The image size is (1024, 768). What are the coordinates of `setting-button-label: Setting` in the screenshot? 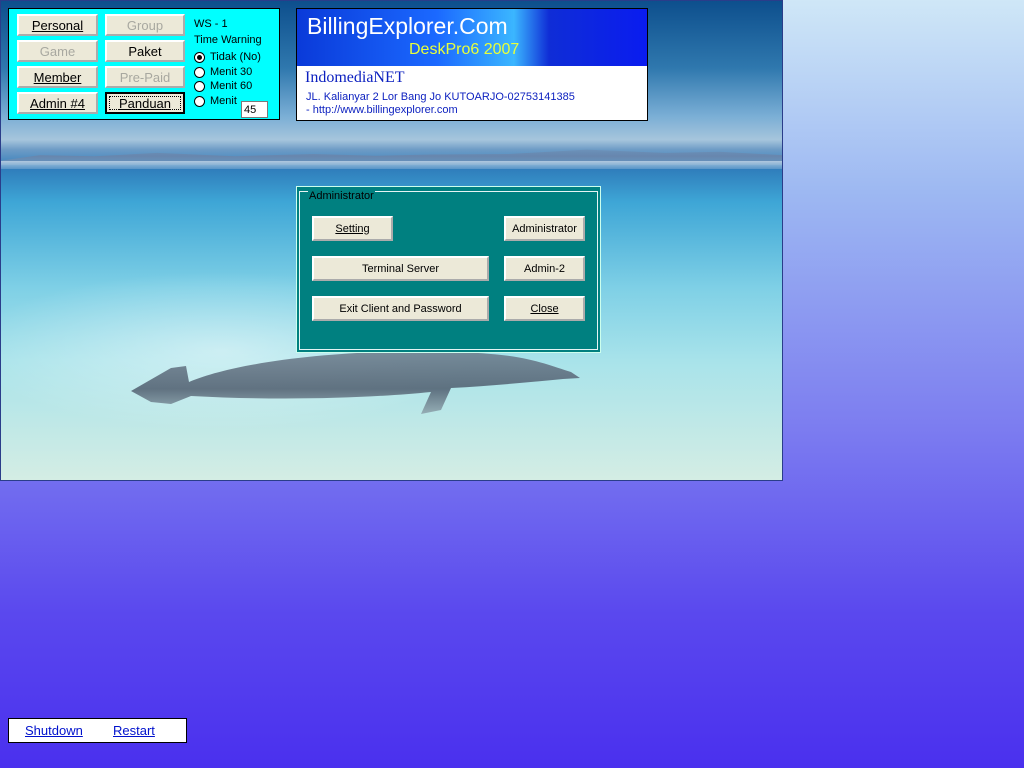 It's located at (352, 228).